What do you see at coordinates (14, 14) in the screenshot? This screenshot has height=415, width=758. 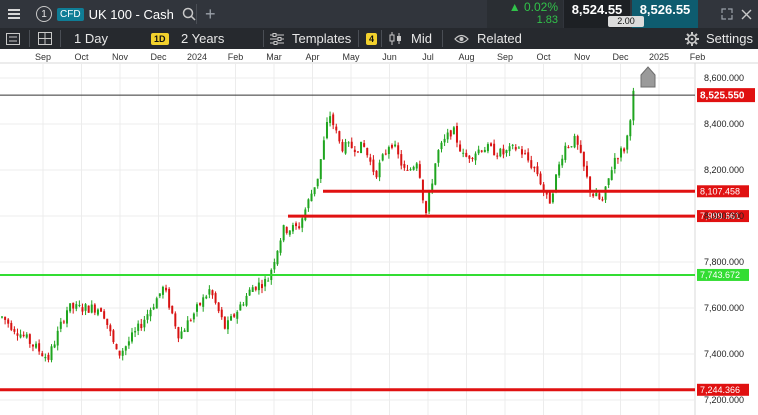 I see `menu-button` at bounding box center [14, 14].